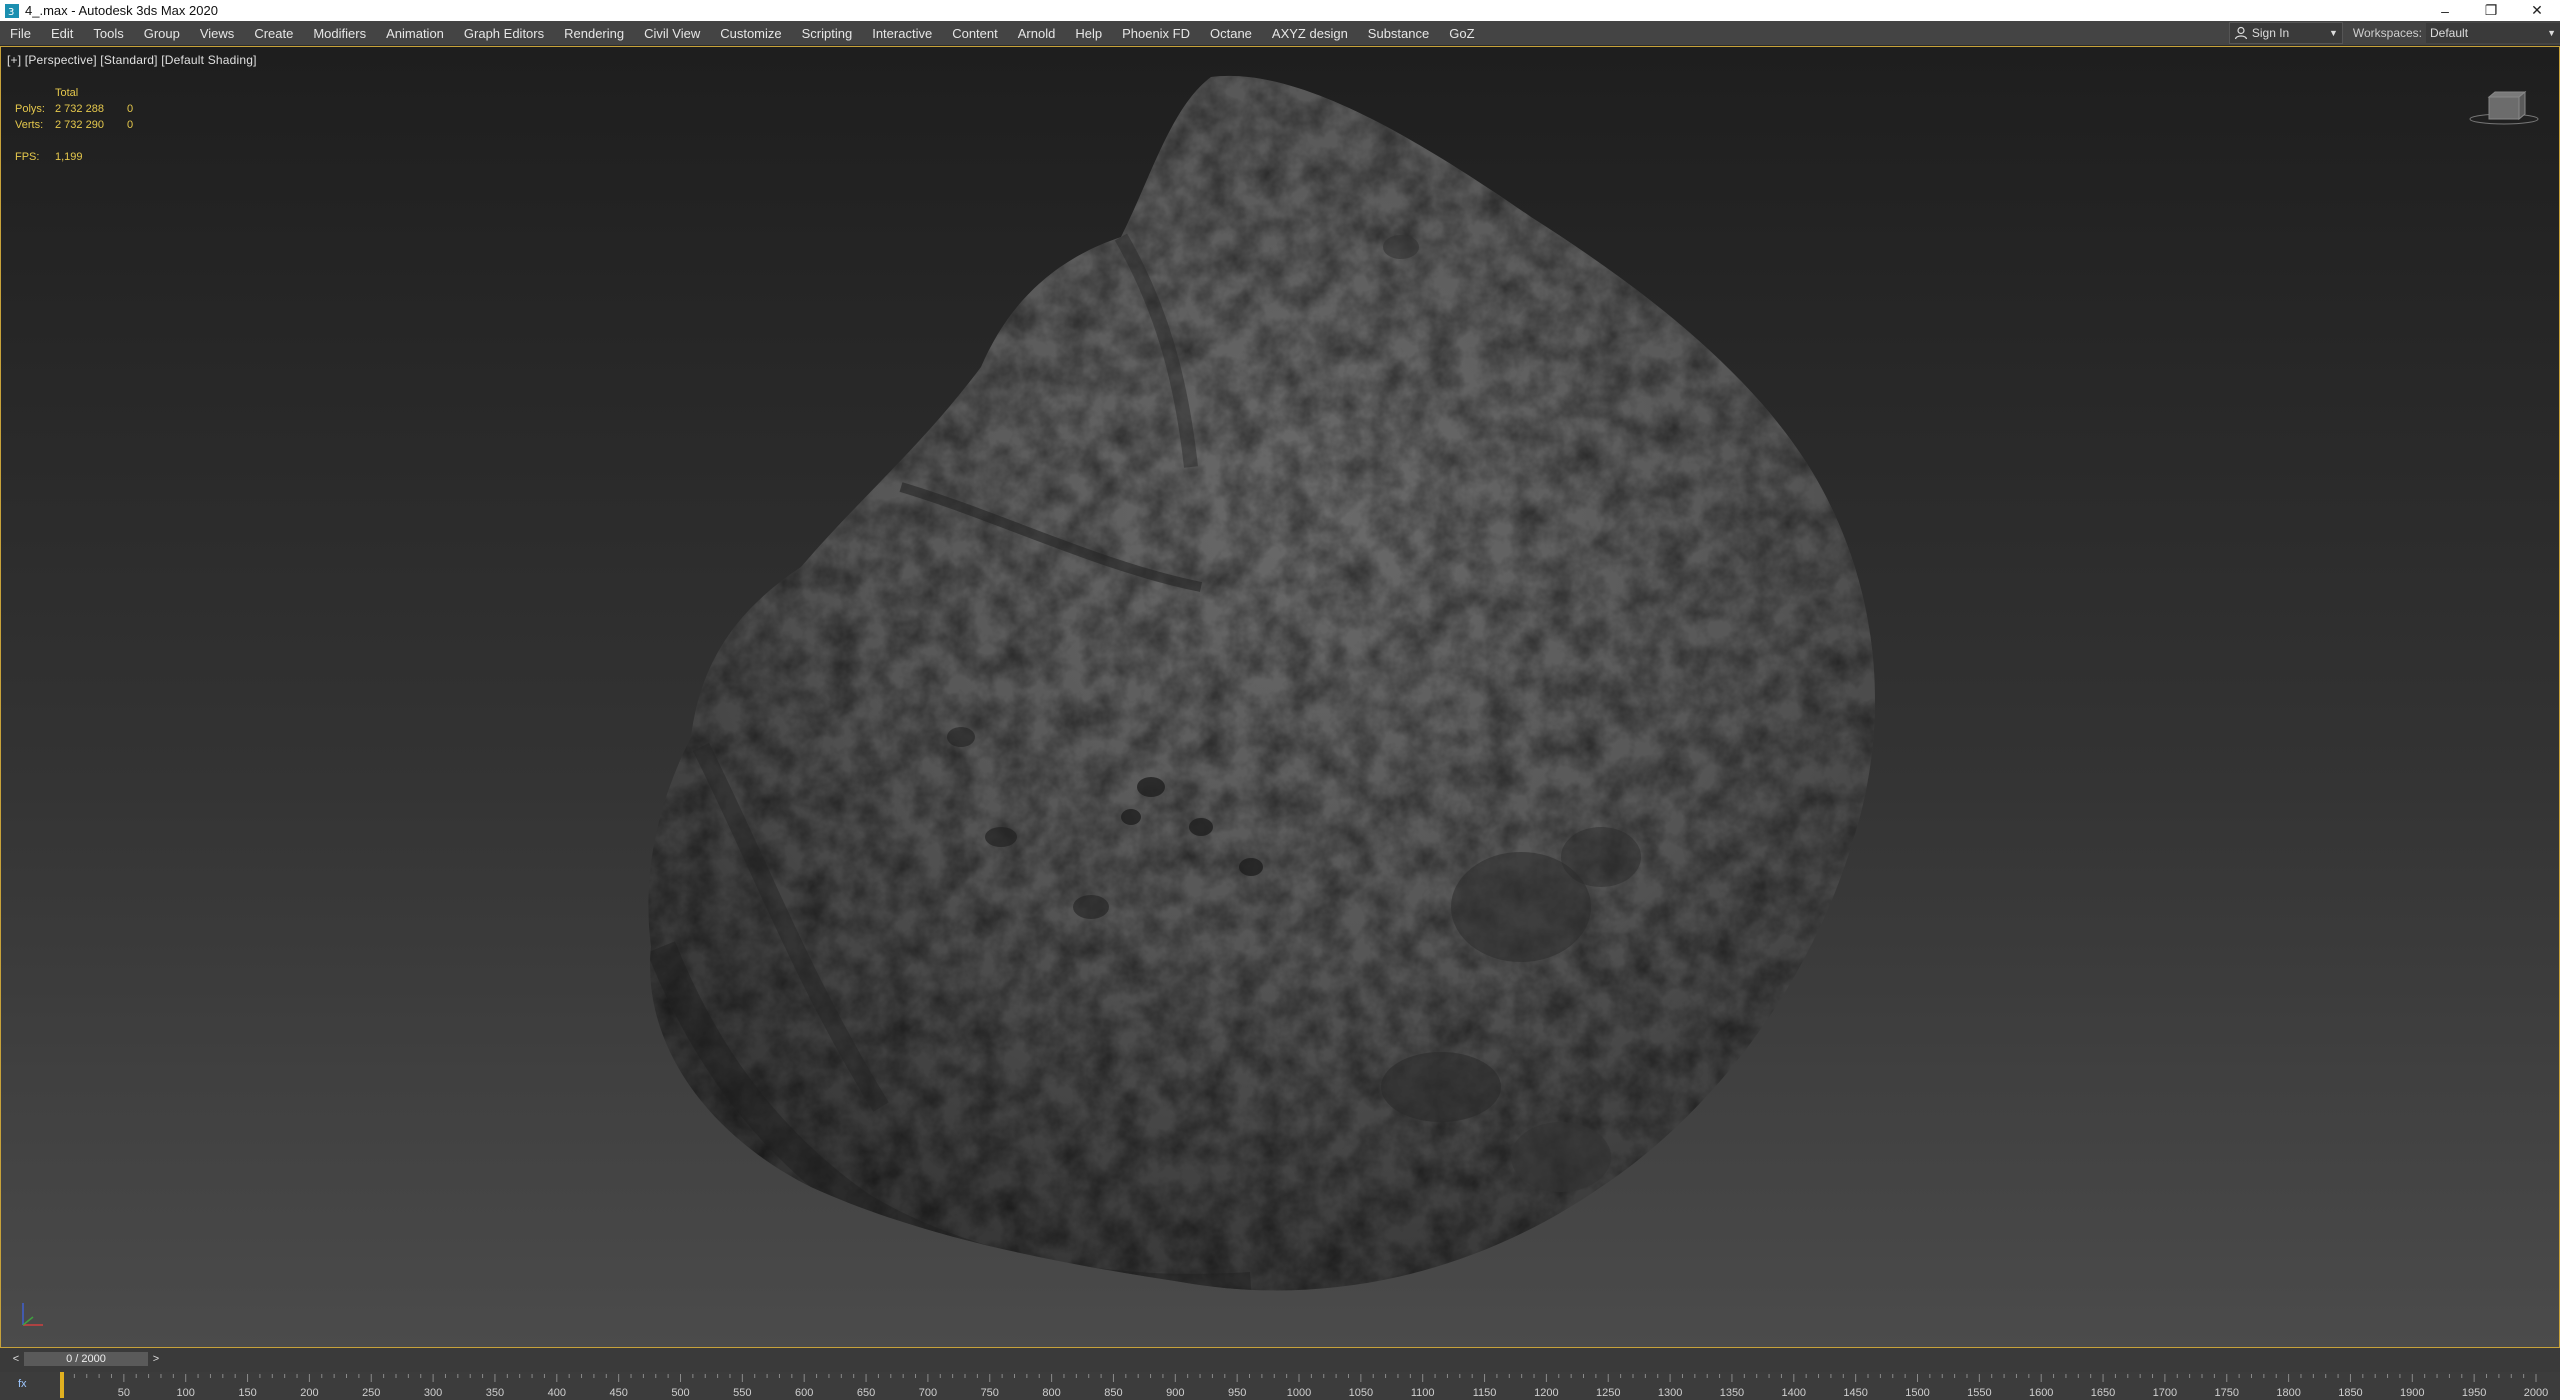 The width and height of the screenshot is (2560, 1400). What do you see at coordinates (29, 125) in the screenshot?
I see `verts-label: Verts:` at bounding box center [29, 125].